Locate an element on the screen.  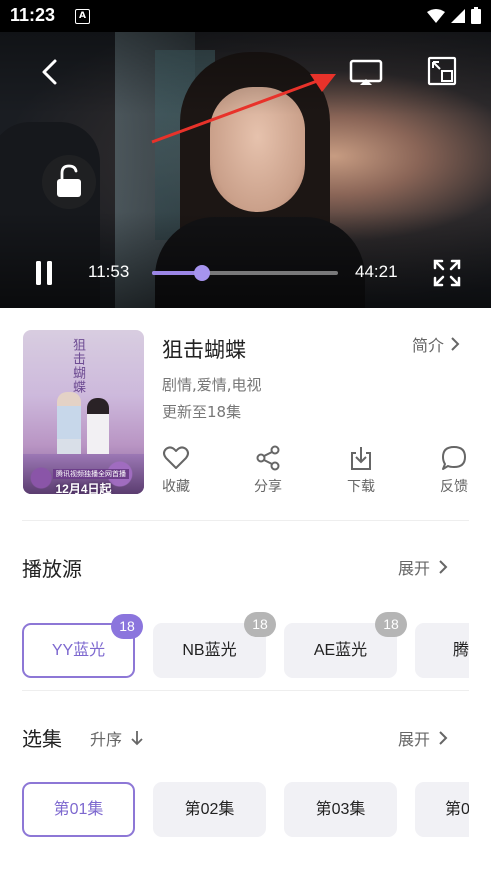
episode-chip: 第02集 is located at coordinates (209, 809).